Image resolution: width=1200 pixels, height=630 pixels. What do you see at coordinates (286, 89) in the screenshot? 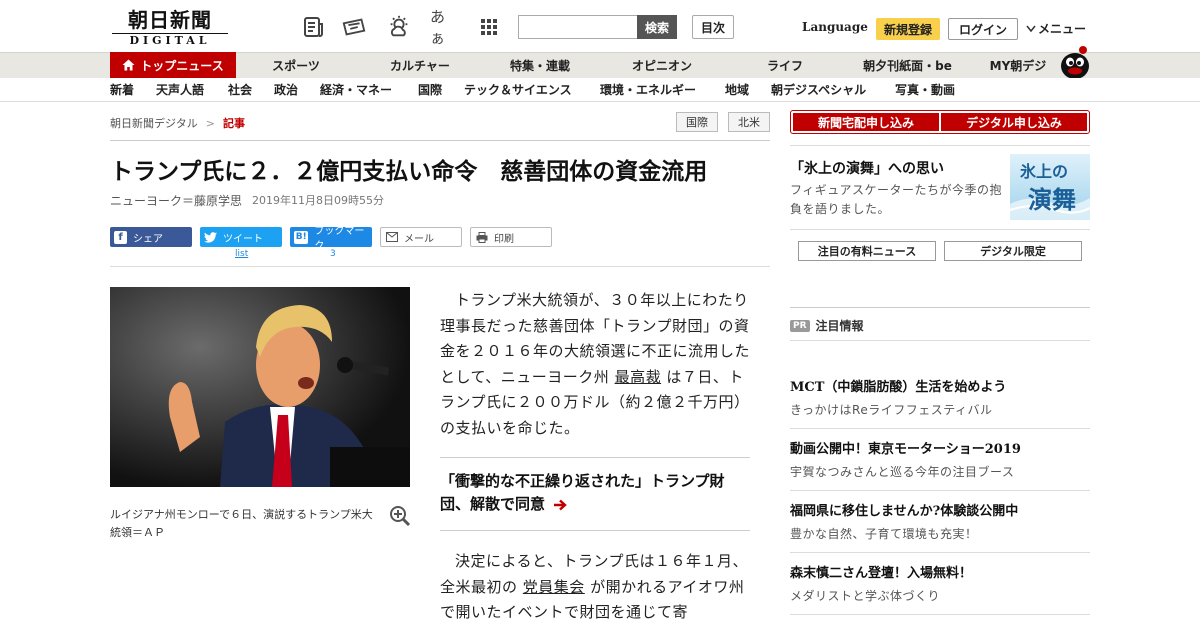
I see `nav2-politics: 政治` at bounding box center [286, 89].